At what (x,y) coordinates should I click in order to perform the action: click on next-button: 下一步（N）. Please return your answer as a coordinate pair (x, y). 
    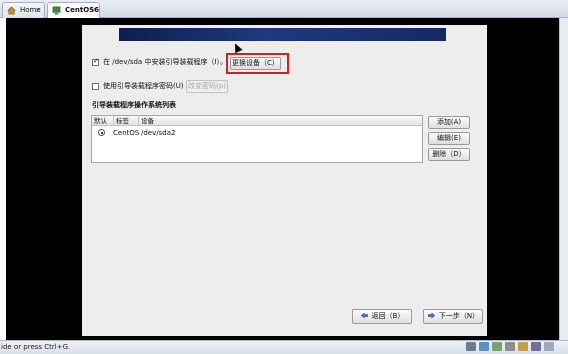
    Looking at the image, I should click on (453, 316).